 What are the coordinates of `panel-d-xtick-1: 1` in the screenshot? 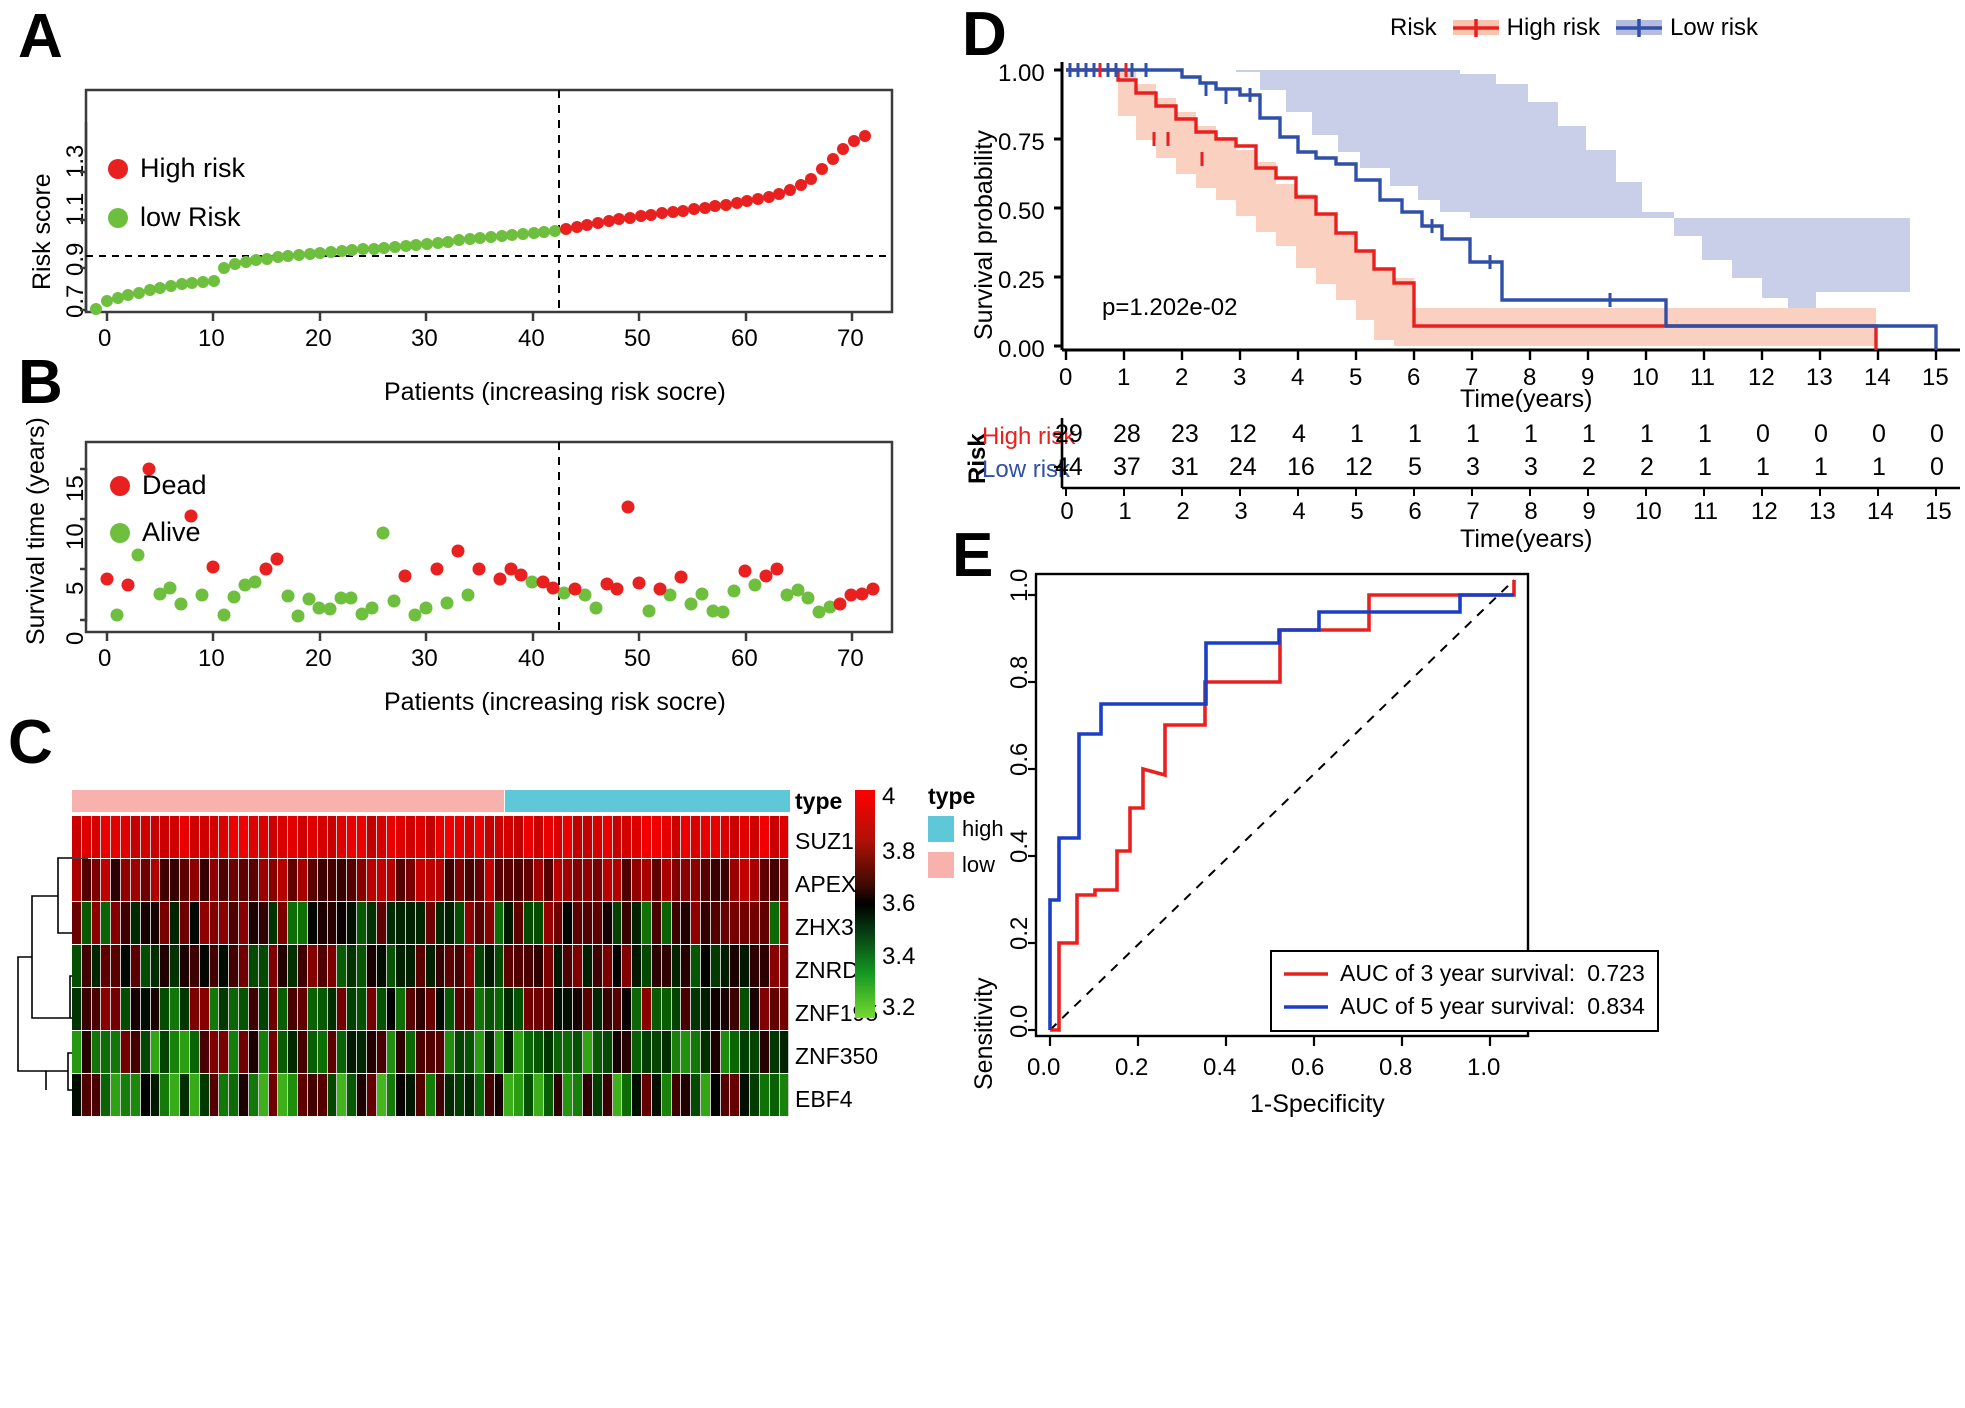 It's located at (1124, 377).